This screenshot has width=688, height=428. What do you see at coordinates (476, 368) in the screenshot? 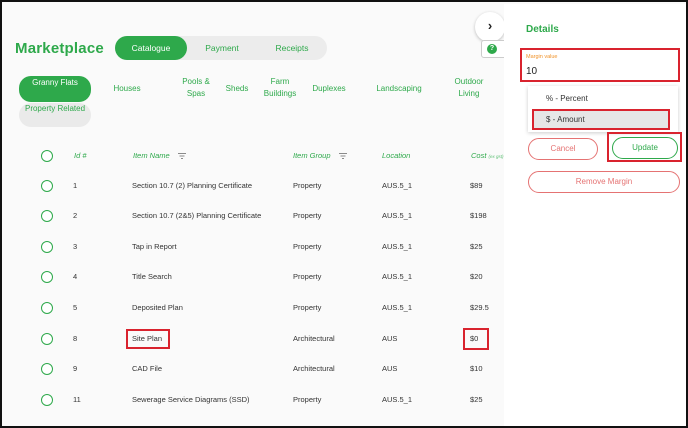
I see `row-cost: $10` at bounding box center [476, 368].